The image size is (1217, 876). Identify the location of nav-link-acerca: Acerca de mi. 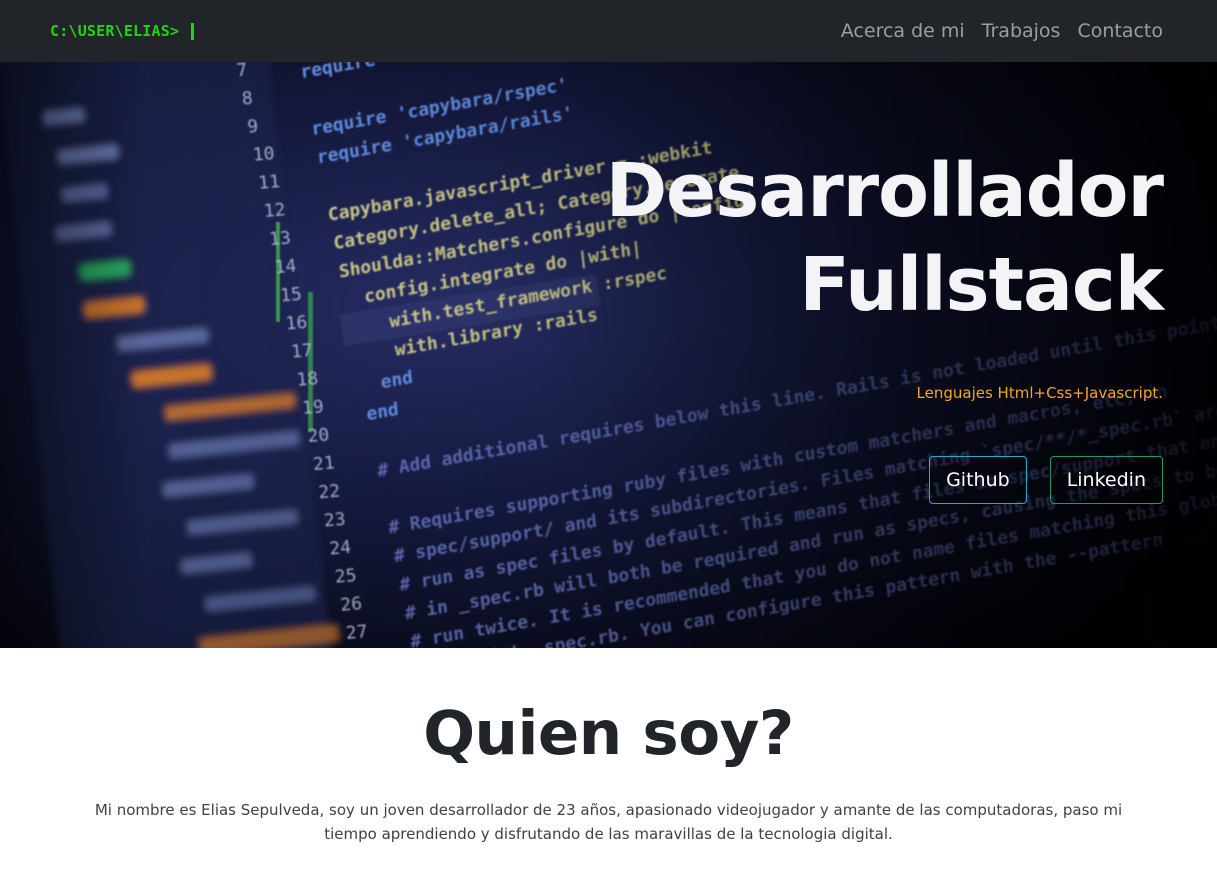
(903, 31).